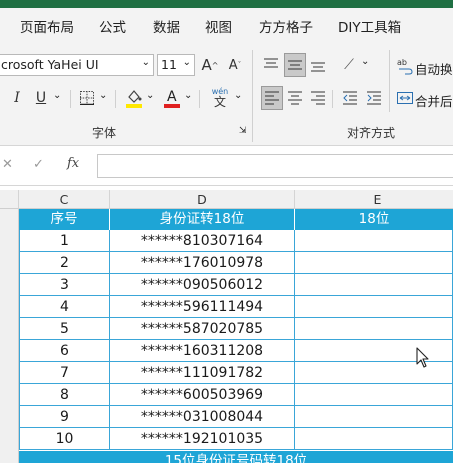 The height and width of the screenshot is (463, 453). What do you see at coordinates (243, 131) in the screenshot?
I see `dialog-launcher-icon: ⇲` at bounding box center [243, 131].